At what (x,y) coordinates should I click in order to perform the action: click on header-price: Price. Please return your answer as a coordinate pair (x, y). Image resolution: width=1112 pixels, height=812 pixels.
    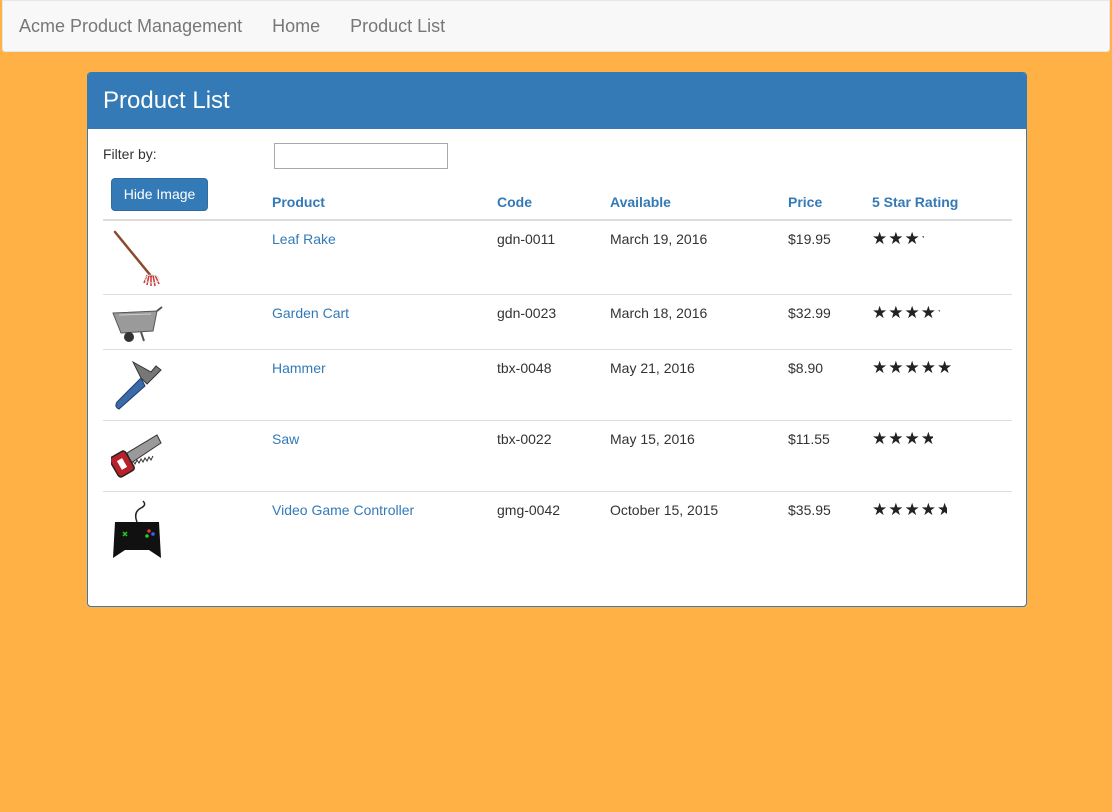
    Looking at the image, I should click on (805, 202).